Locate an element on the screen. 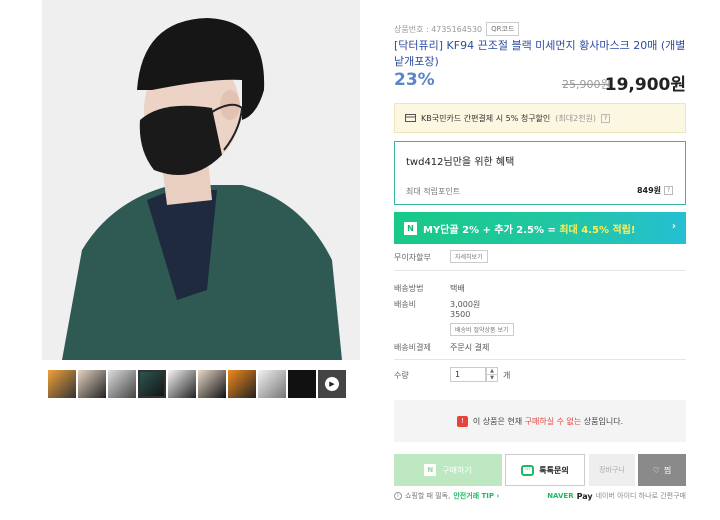 This screenshot has width=720, height=520. notice-prefix: 이 상품은 현재 is located at coordinates (498, 421).